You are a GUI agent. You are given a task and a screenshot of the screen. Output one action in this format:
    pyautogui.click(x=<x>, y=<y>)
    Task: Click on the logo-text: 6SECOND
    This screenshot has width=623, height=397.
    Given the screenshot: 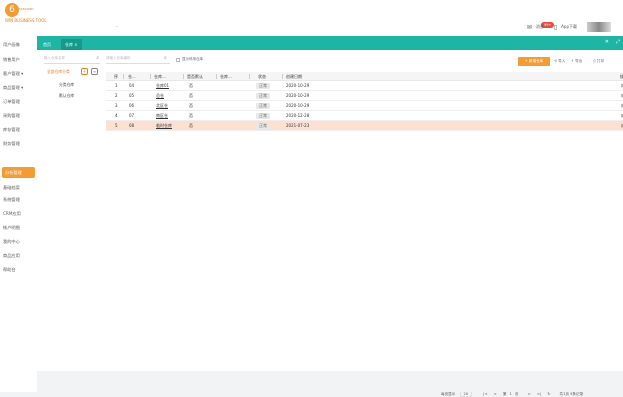 What is the action you would take?
    pyautogui.click(x=26, y=9)
    